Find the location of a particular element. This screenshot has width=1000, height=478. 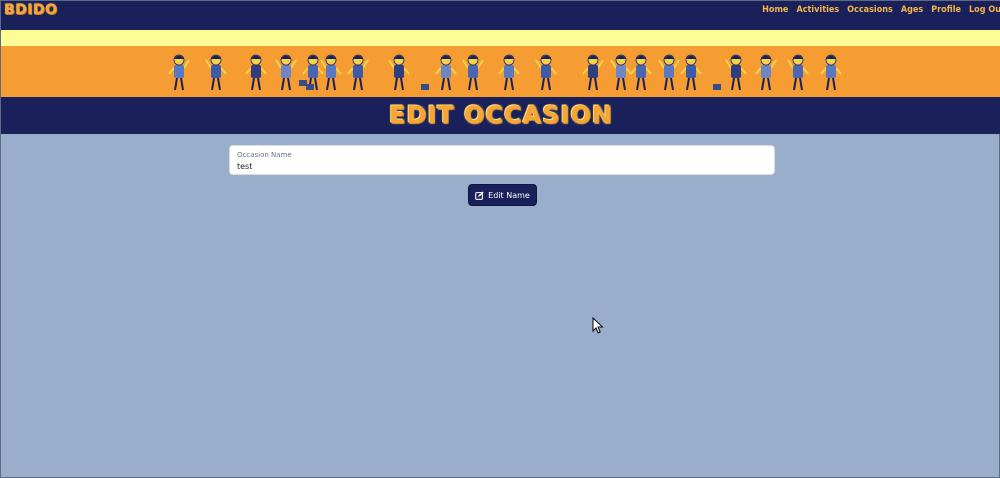

edit-name-label: Edit Name is located at coordinates (509, 195).